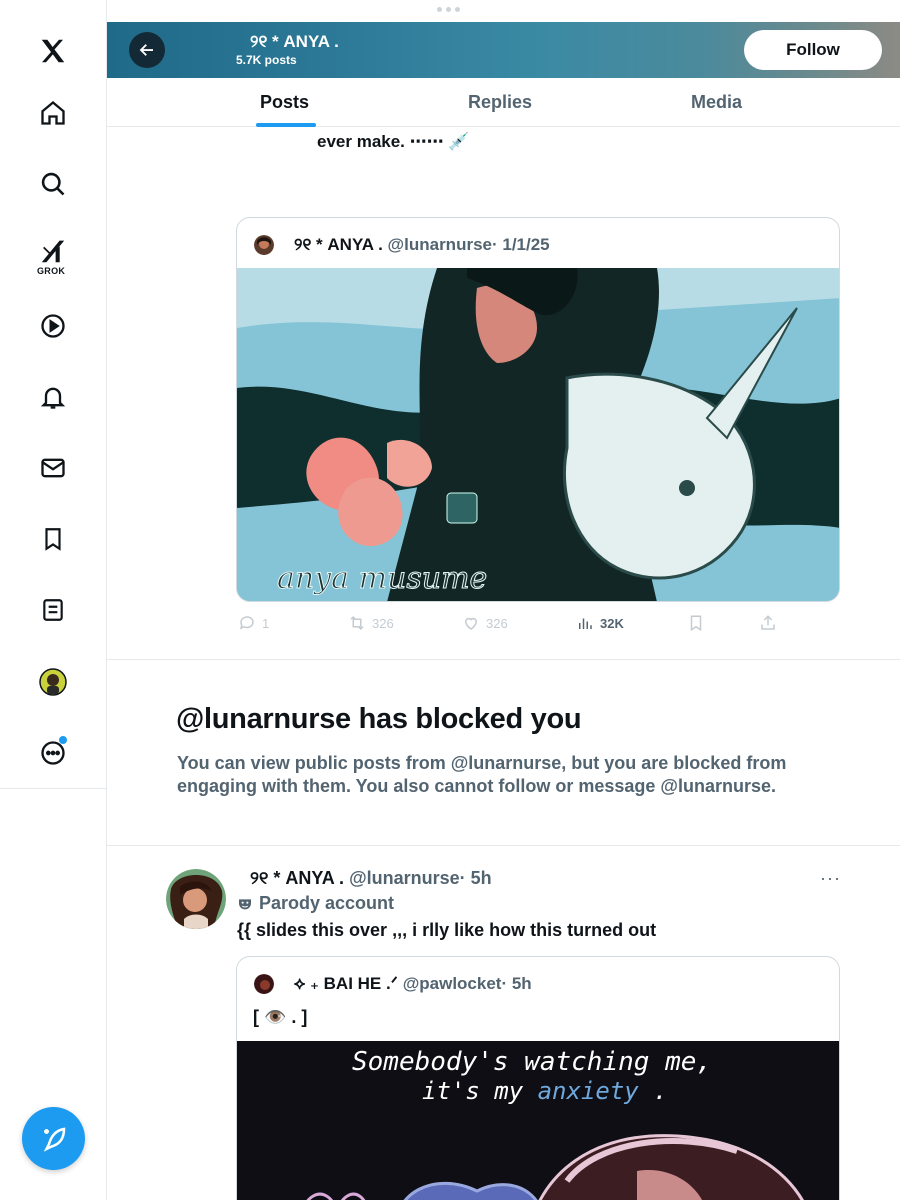  What do you see at coordinates (476, 878) in the screenshot?
I see `tweet-time: · 5h` at bounding box center [476, 878].